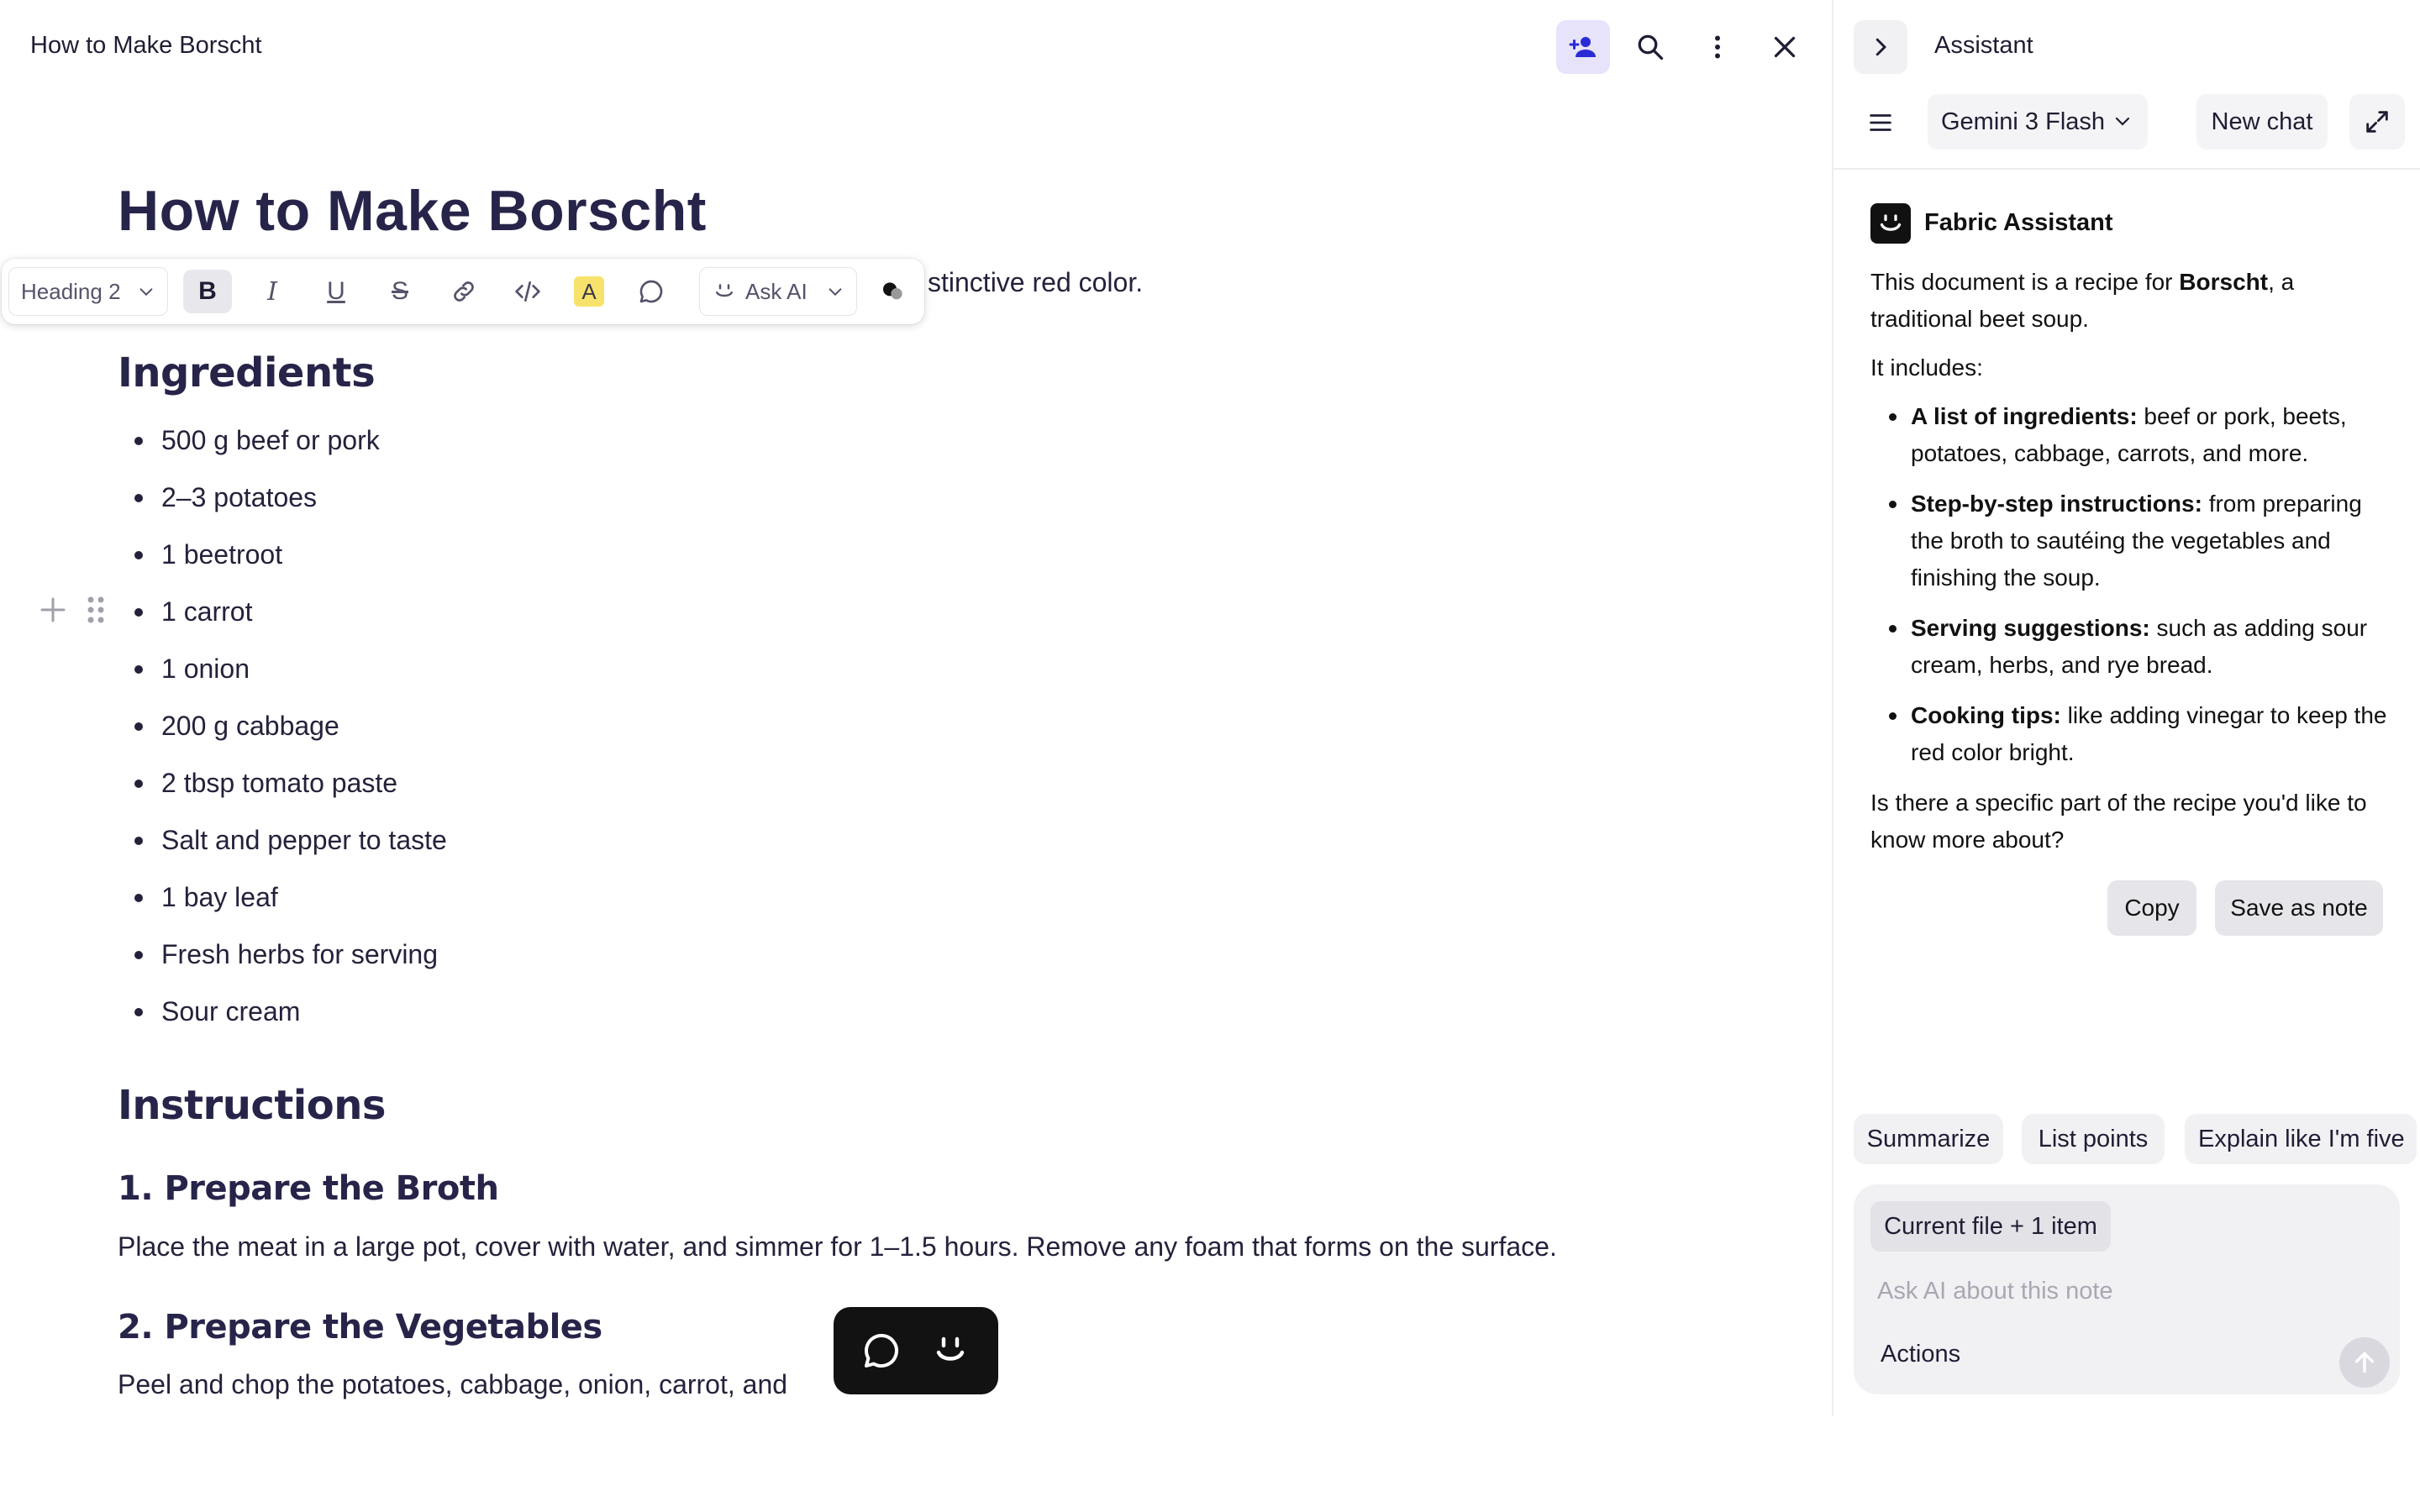  What do you see at coordinates (207, 291) in the screenshot?
I see `bold-button: B` at bounding box center [207, 291].